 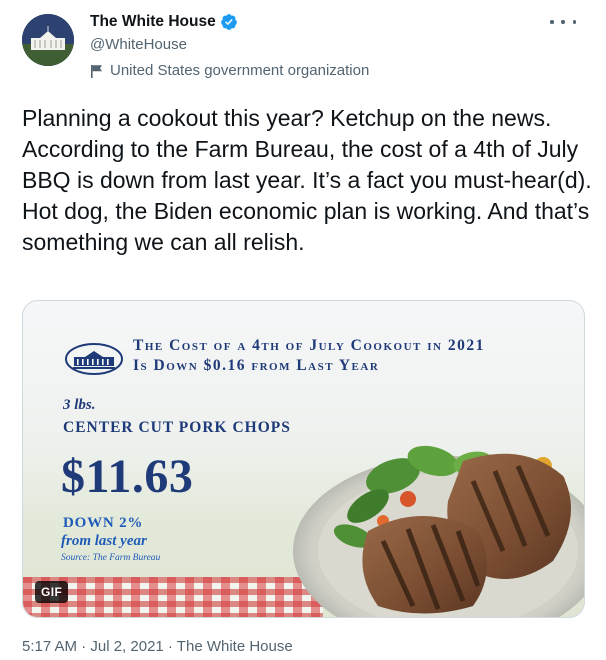 What do you see at coordinates (153, 22) in the screenshot?
I see `display-name: The White House` at bounding box center [153, 22].